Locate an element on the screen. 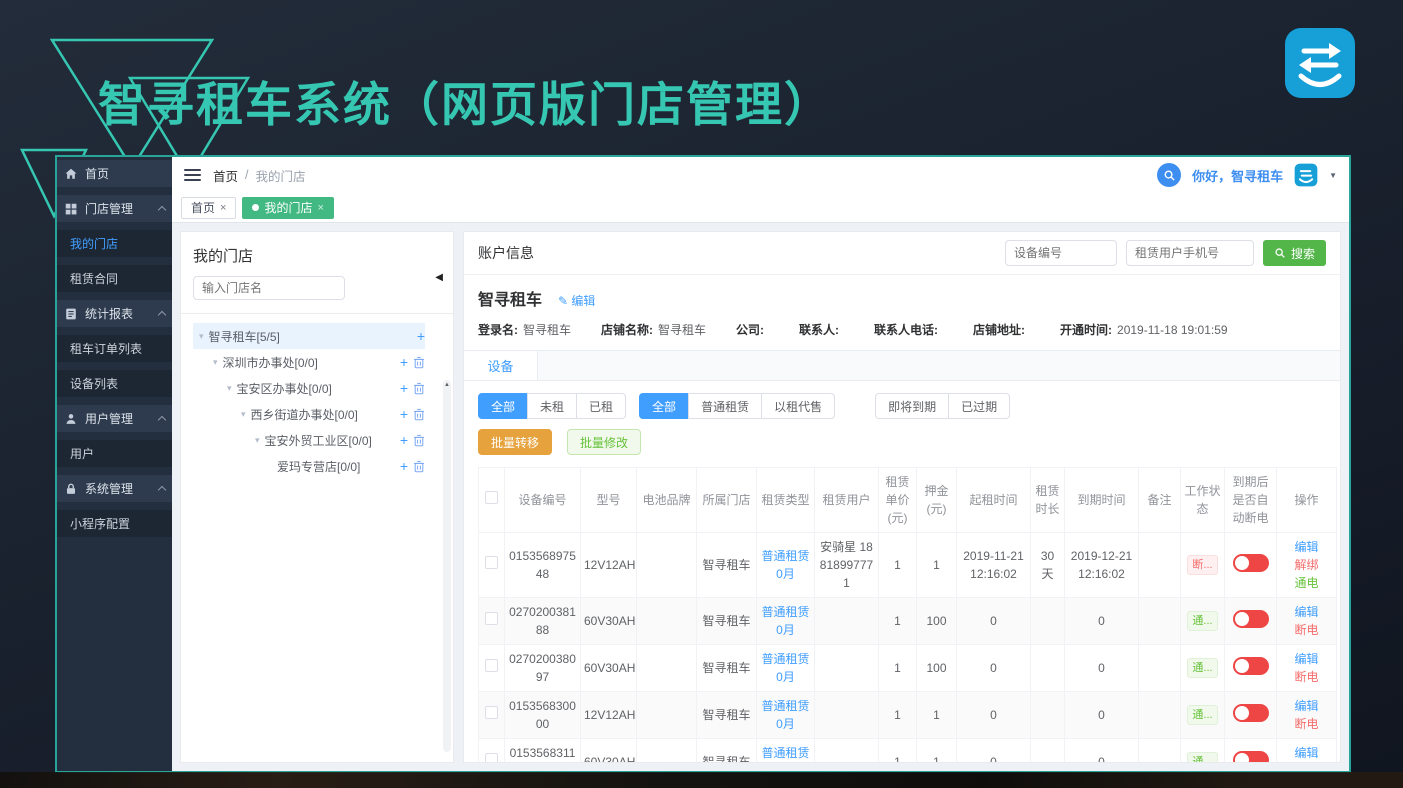 The height and width of the screenshot is (788, 1403). batch-transfer-button: 批量转移 is located at coordinates (515, 442).